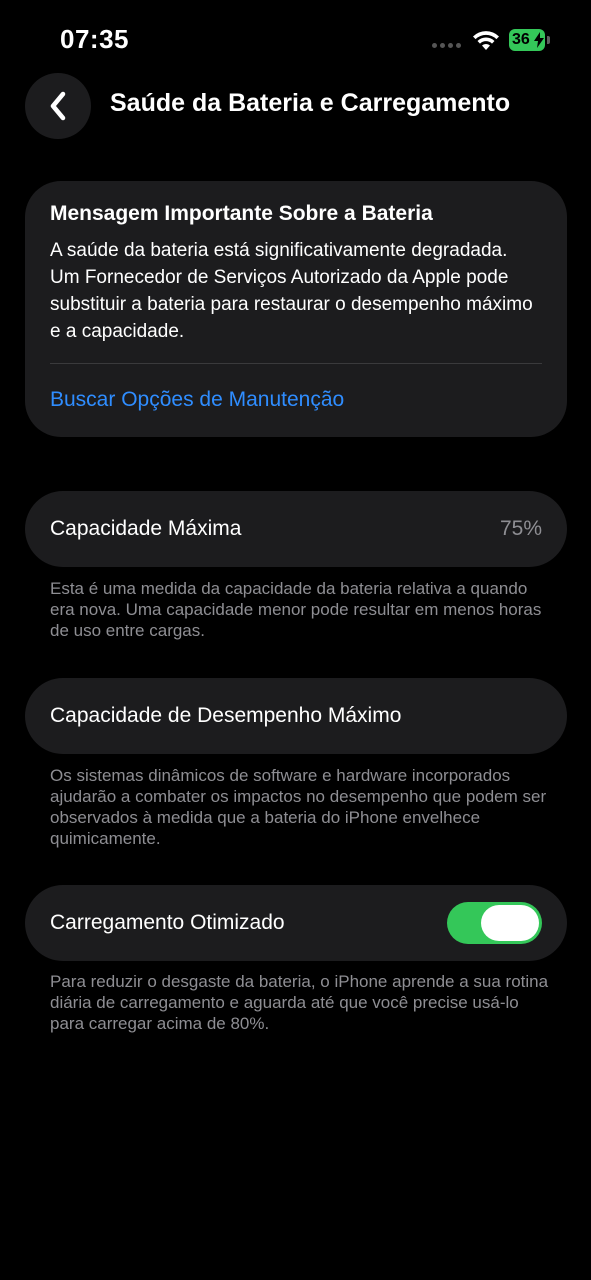 The image size is (591, 1280). I want to click on toggle-knob, so click(510, 923).